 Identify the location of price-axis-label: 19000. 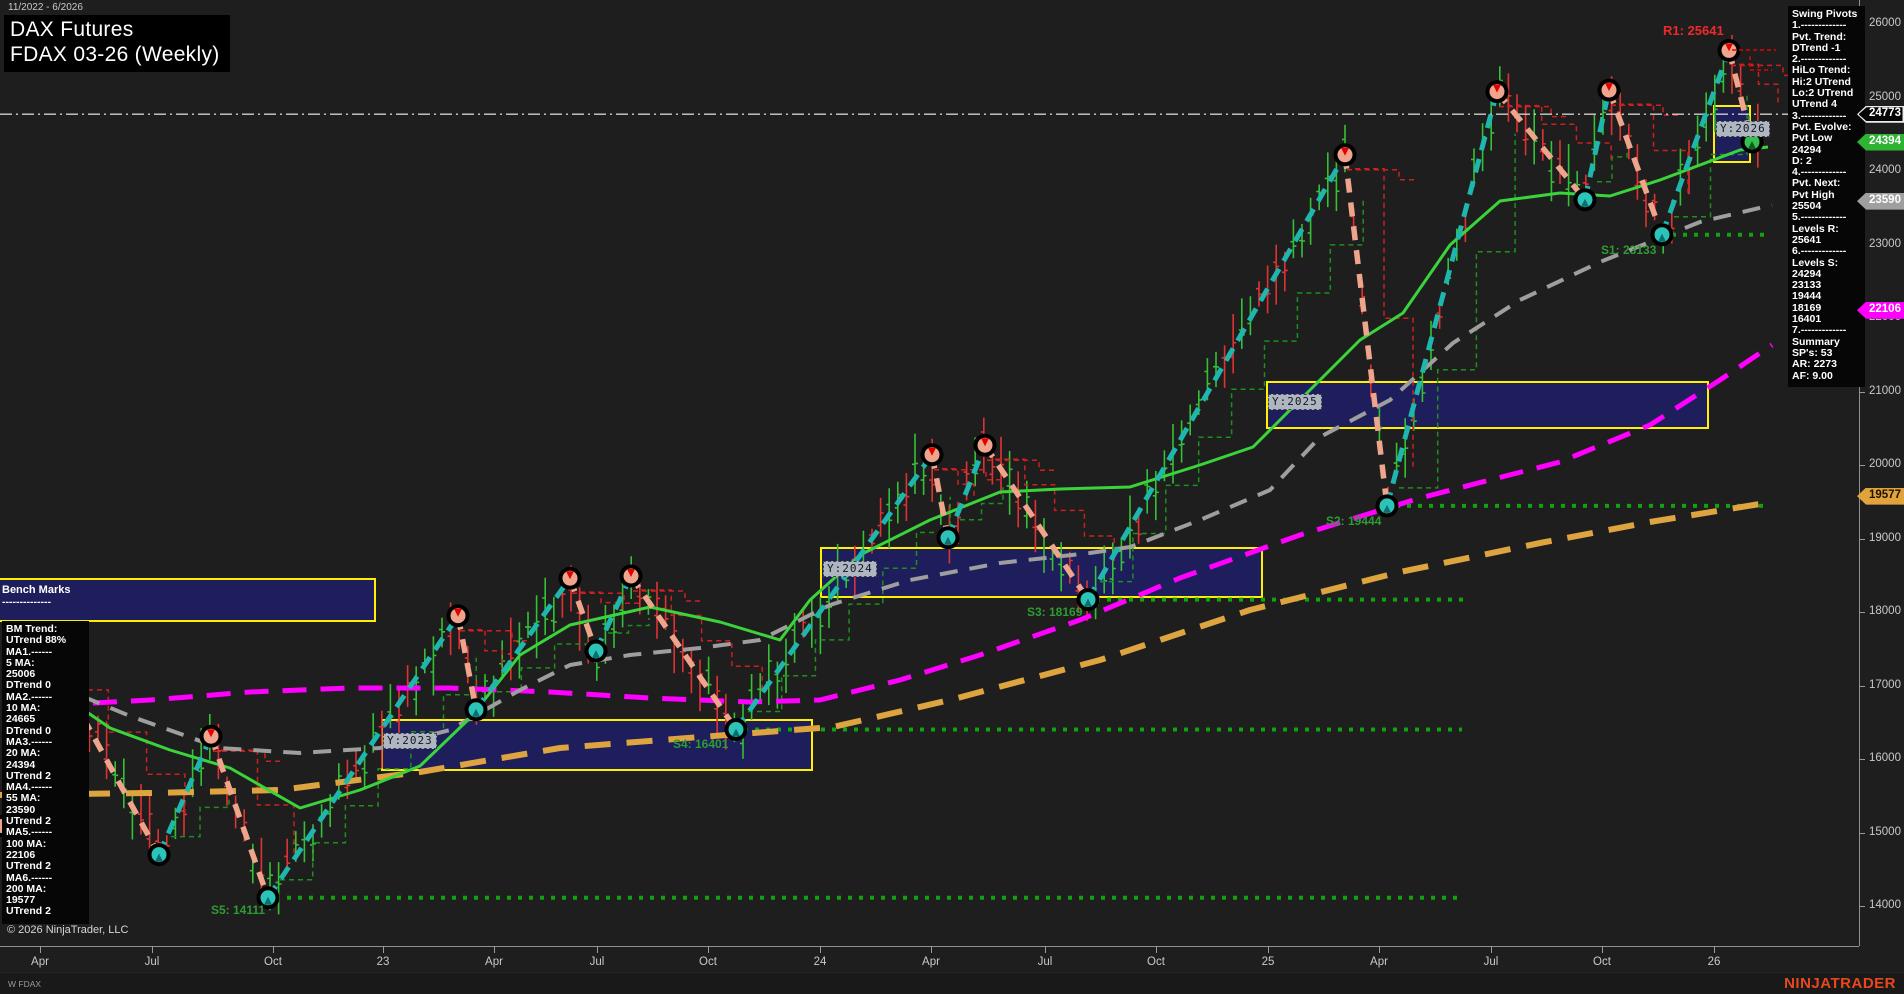
(1885, 537).